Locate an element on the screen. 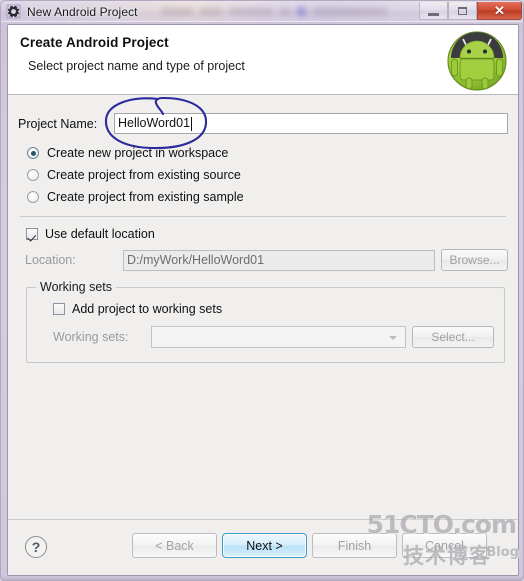 This screenshot has width=524, height=581. working-sets-combobox is located at coordinates (278, 337).